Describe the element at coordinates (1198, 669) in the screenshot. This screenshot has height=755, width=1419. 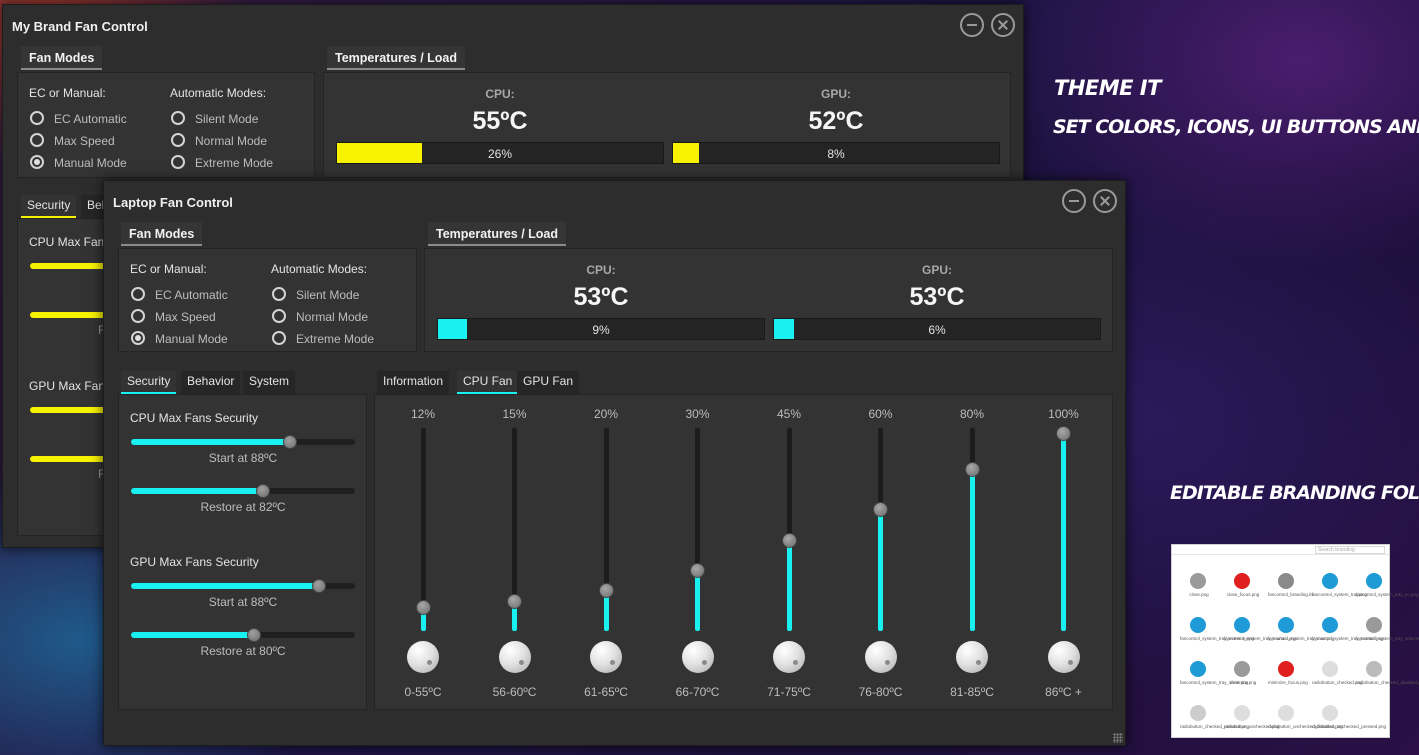
I see `s-badge-icon` at that location.